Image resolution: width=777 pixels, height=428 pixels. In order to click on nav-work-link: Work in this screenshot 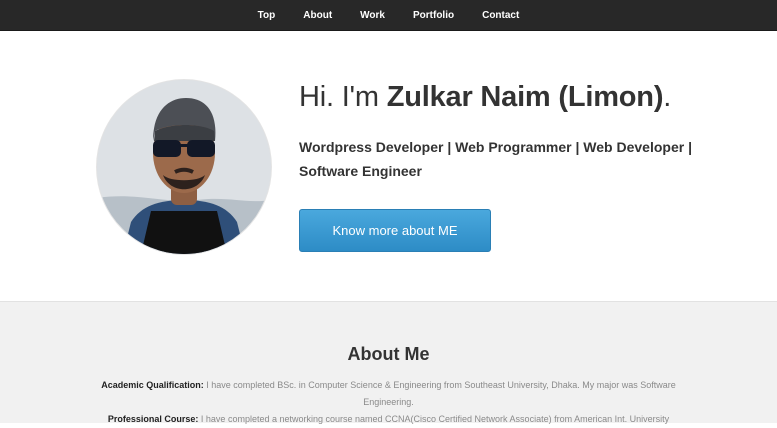, I will do `click(372, 15)`.